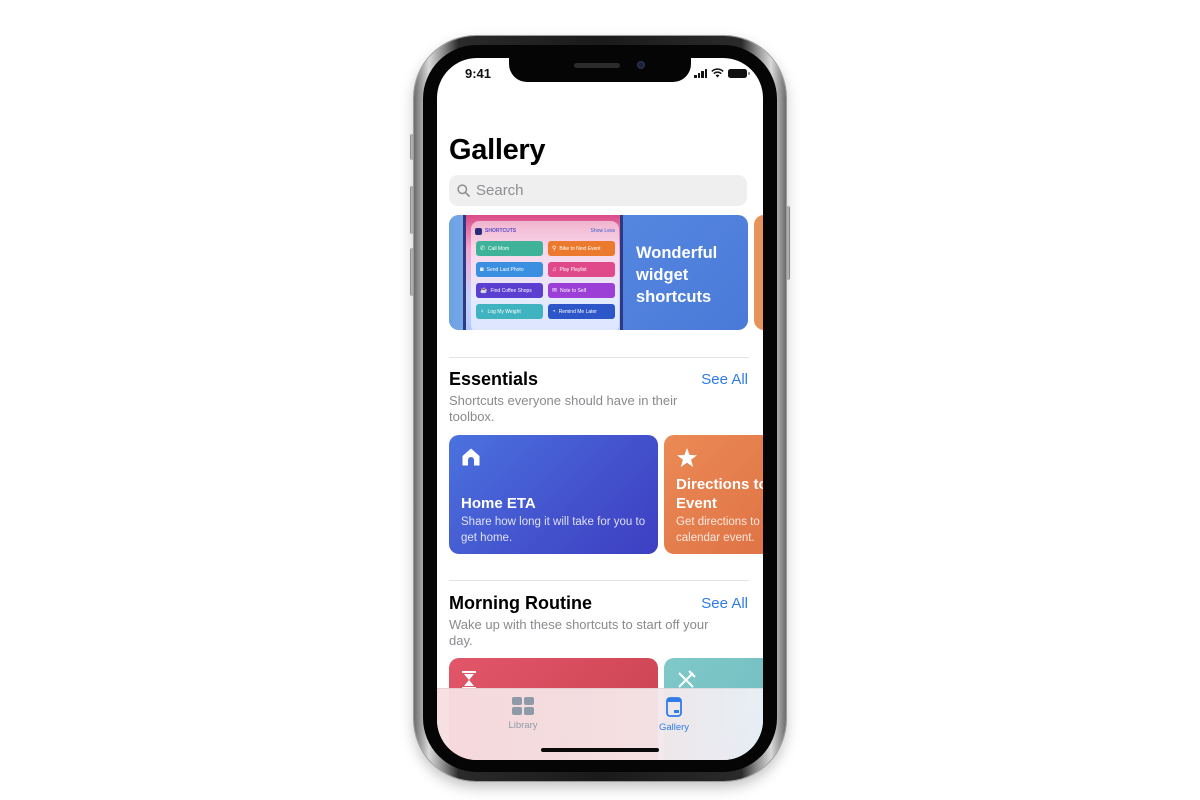 The image size is (1200, 800). Describe the element at coordinates (482, 269) in the screenshot. I see `camera-icon: ◙` at that location.